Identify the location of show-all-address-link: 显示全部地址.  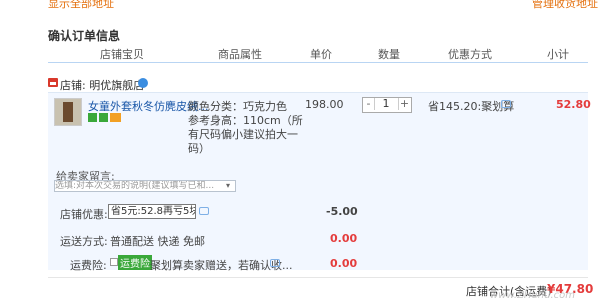
(81, 5).